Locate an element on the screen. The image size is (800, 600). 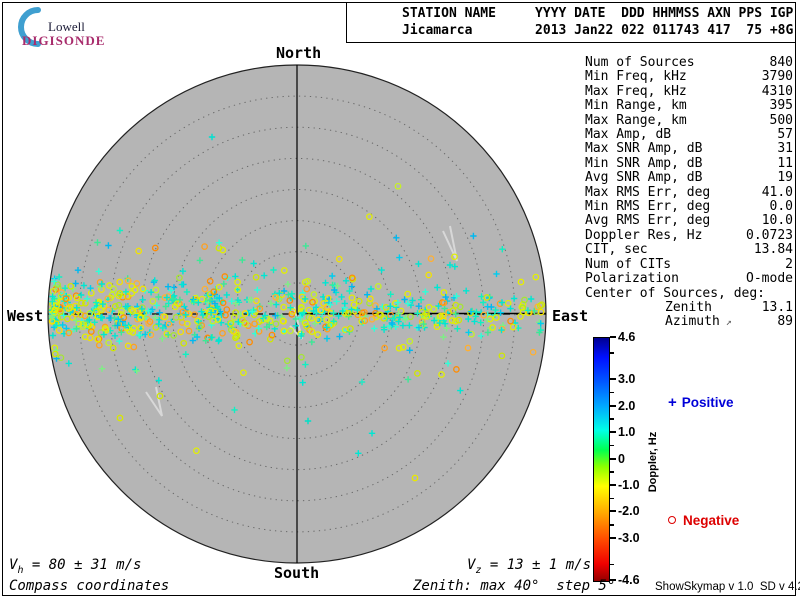
stat-row: Doppler Res, Hz 0.0723 is located at coordinates (689, 235).